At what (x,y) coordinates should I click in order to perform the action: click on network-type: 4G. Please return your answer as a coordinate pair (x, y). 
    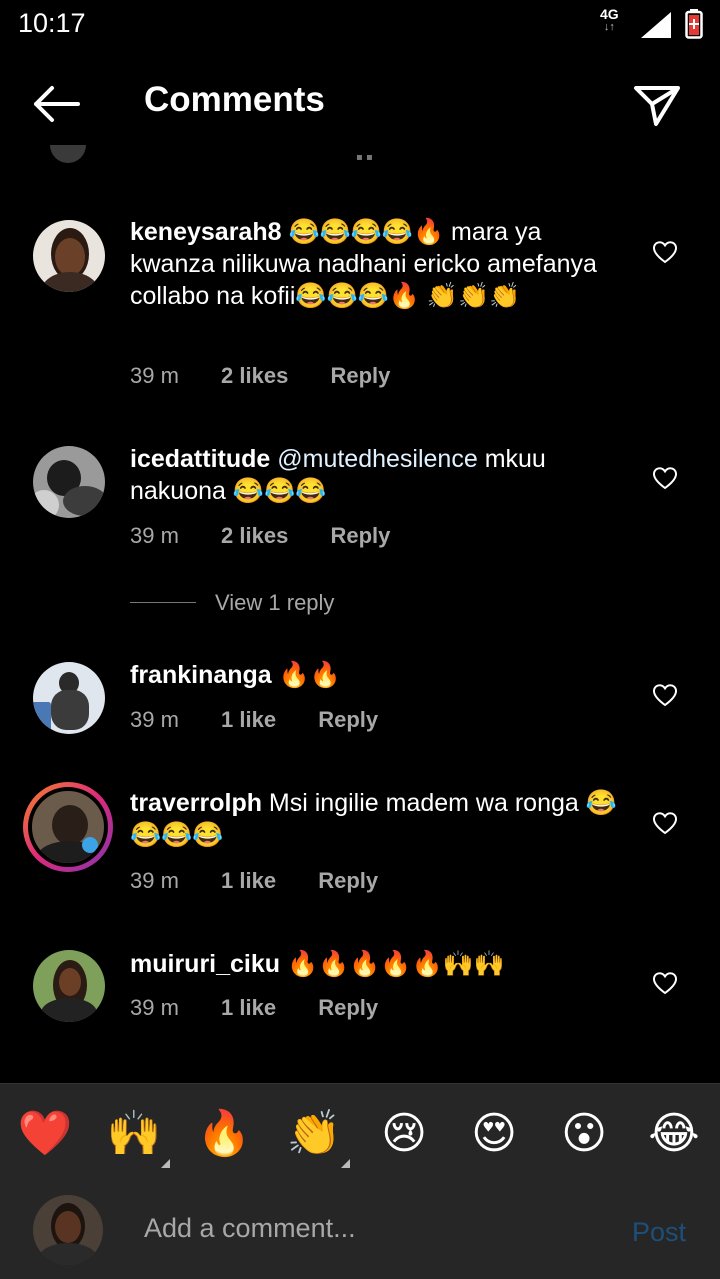
    Looking at the image, I should click on (609, 14).